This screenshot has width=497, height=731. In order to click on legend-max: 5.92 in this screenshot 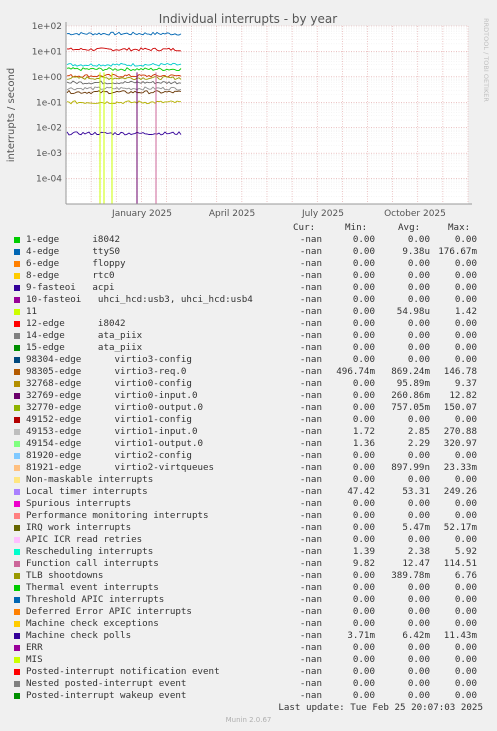, I will do `click(465, 551)`.